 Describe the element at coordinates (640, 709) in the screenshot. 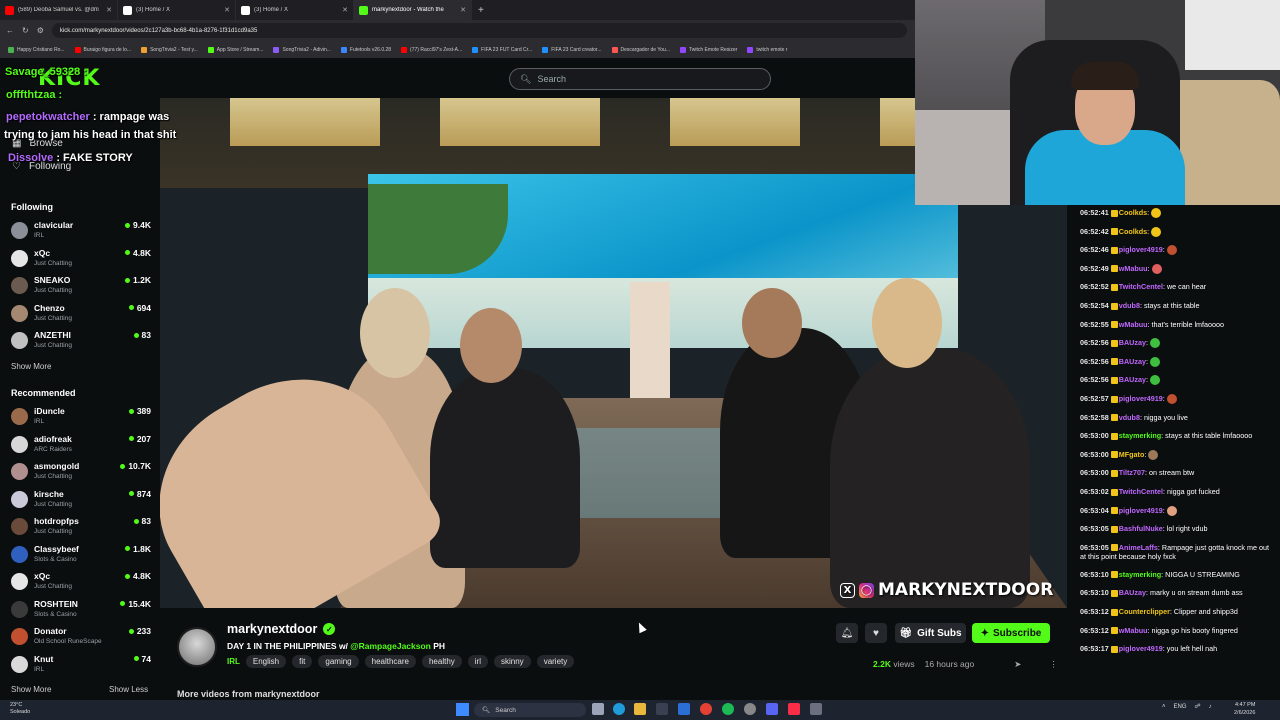

I see `file-explorer-icon` at that location.